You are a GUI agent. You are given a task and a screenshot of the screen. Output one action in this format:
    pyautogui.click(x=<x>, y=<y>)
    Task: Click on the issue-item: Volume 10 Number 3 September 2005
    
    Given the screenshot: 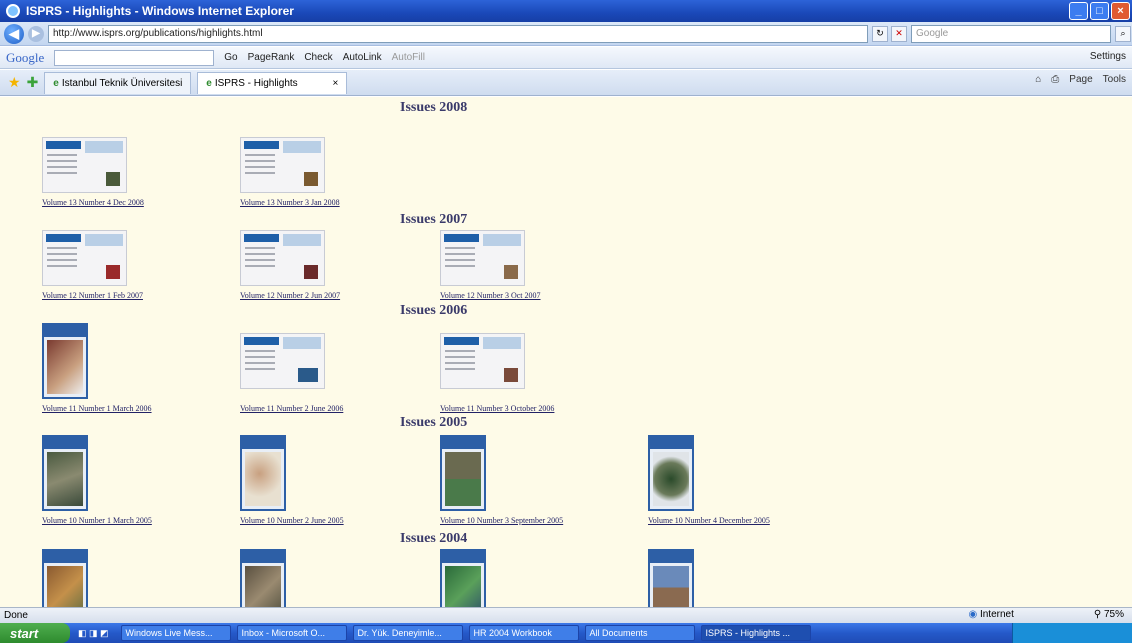 What is the action you would take?
    pyautogui.click(x=530, y=480)
    